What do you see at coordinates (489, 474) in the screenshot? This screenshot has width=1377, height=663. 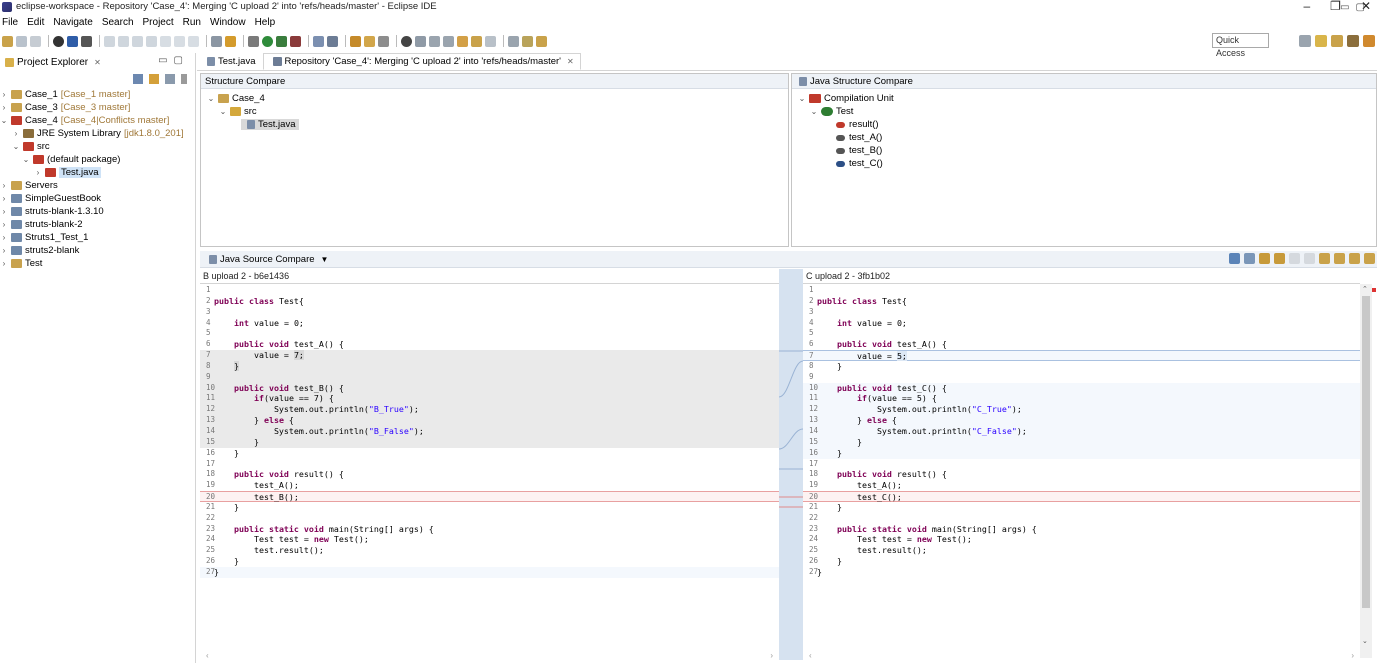 I see `code-line: 18 public void result() {` at bounding box center [489, 474].